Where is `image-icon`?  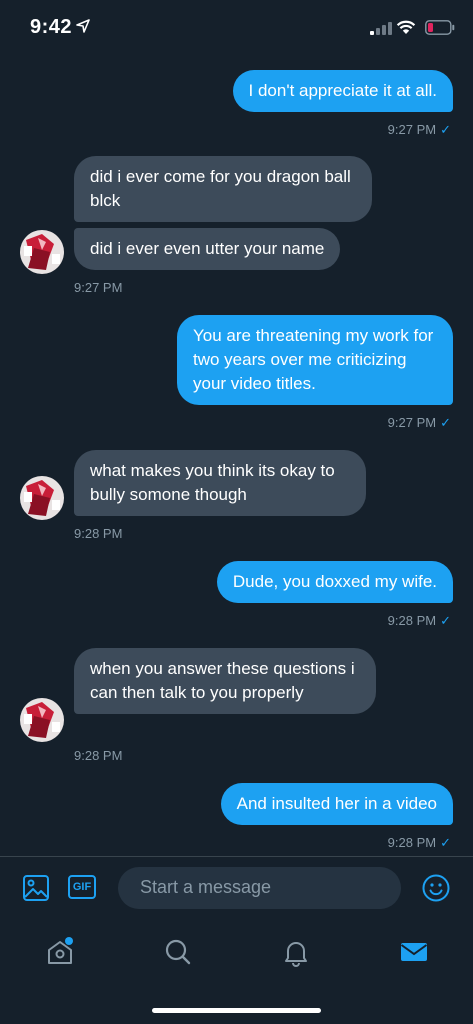
image-icon is located at coordinates (36, 888).